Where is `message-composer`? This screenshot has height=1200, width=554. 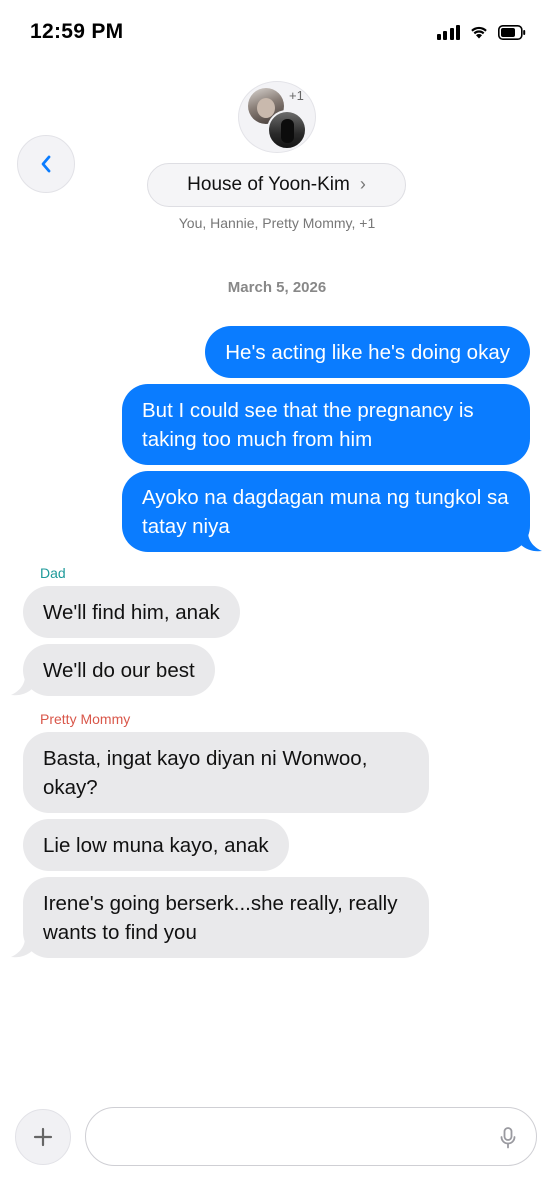
message-composer is located at coordinates (311, 1136).